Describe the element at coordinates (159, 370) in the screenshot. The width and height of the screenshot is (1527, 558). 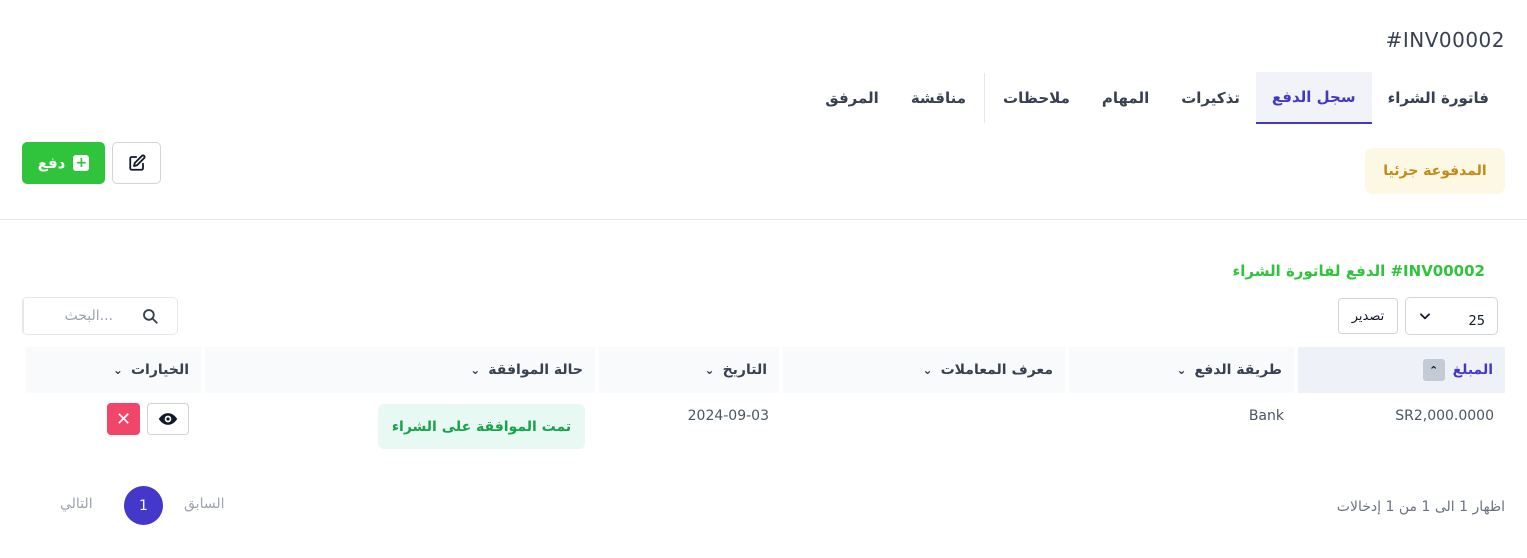
I see `column-label: الخيارات` at that location.